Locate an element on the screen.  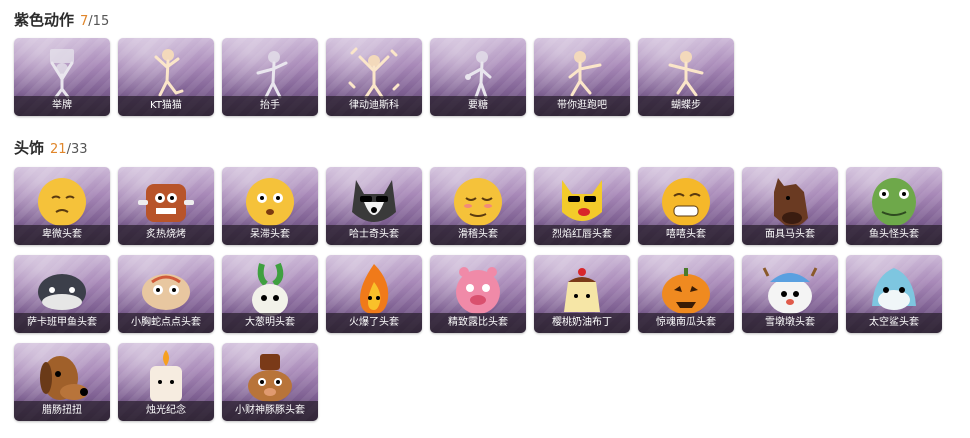
pumpkin-mask-icon is located at coordinates (686, 291).